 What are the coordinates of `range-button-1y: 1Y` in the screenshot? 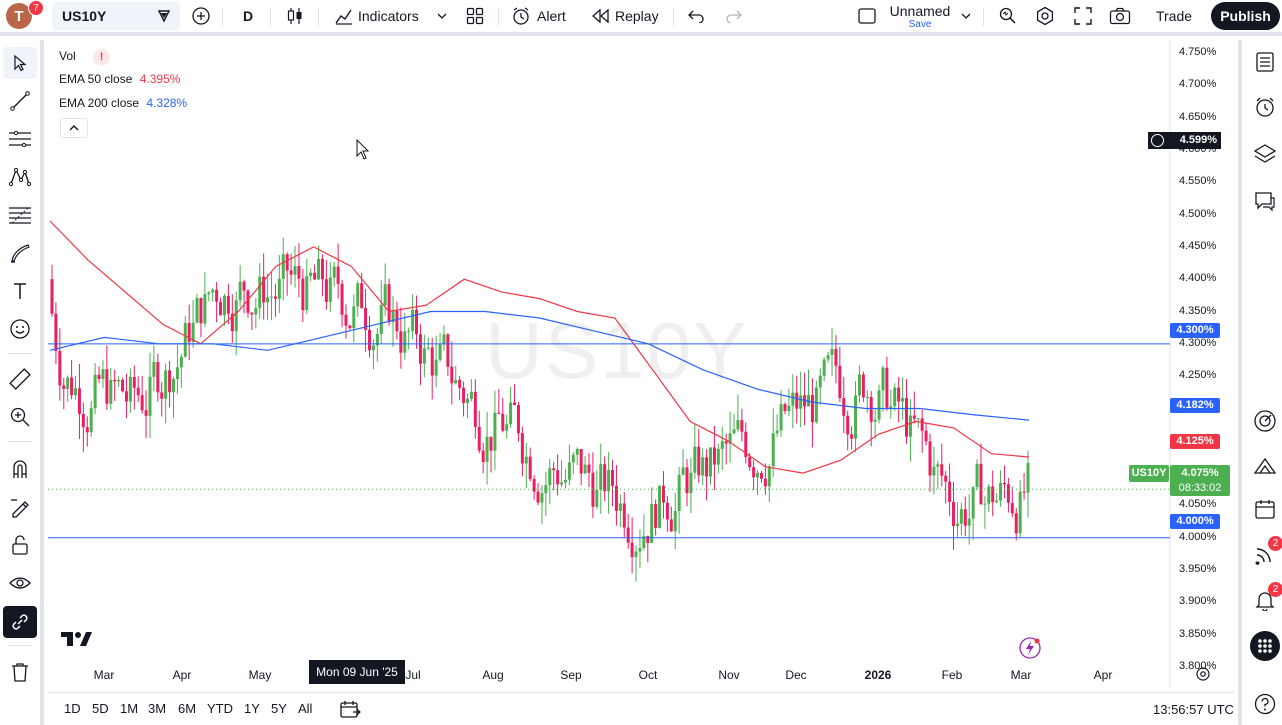 It's located at (252, 708).